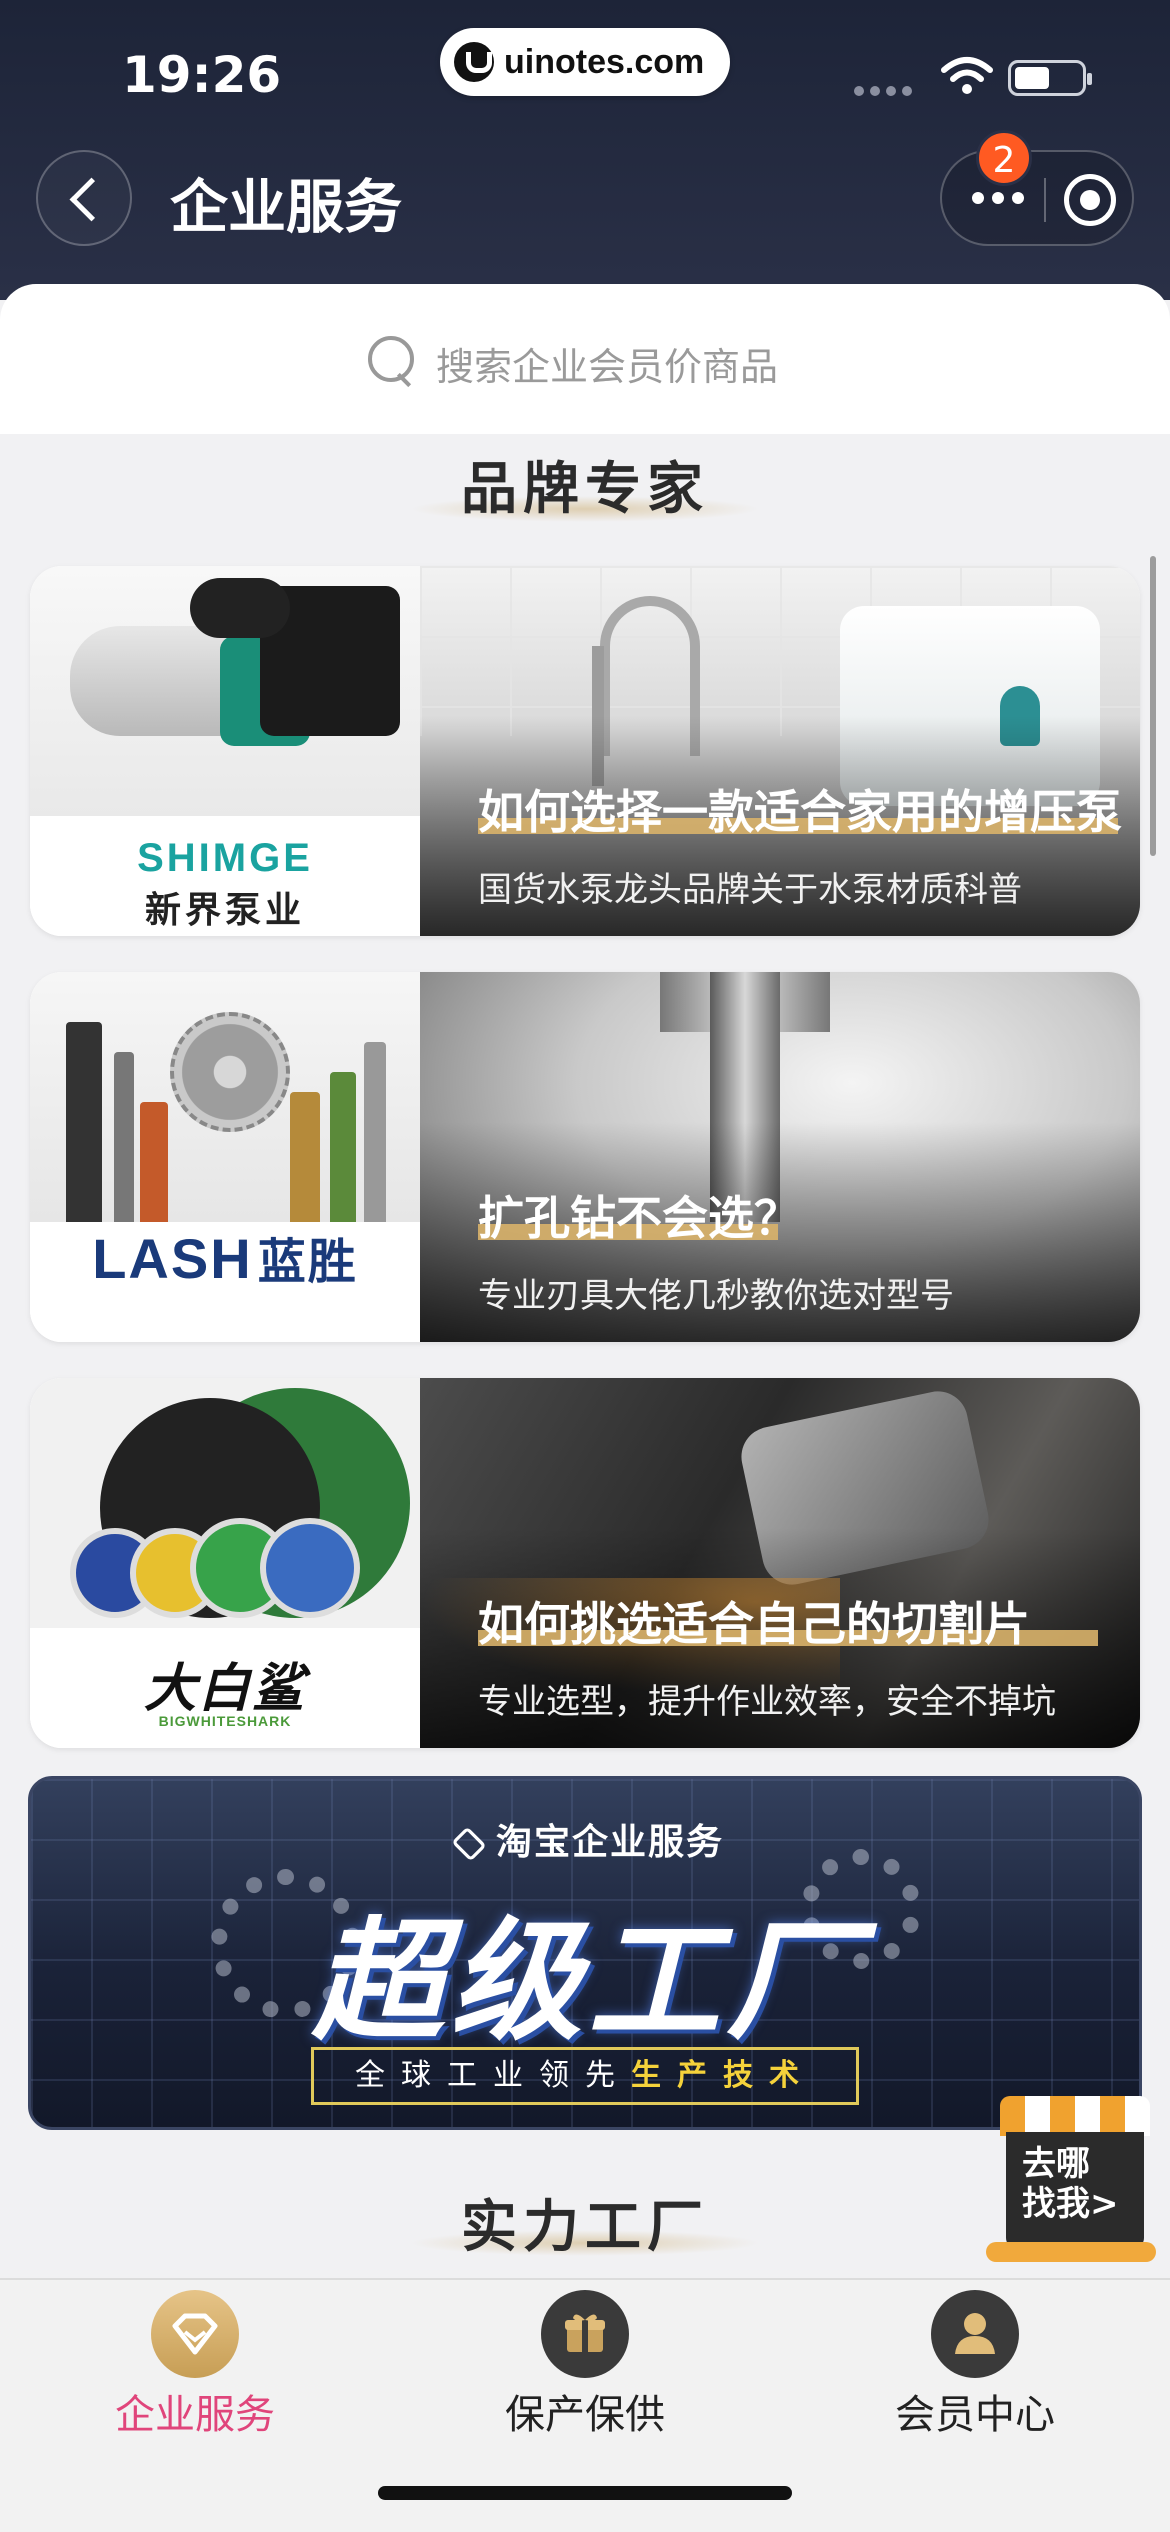  What do you see at coordinates (585, 2076) in the screenshot?
I see `banner-tagline: 全球工业领先生产技术` at bounding box center [585, 2076].